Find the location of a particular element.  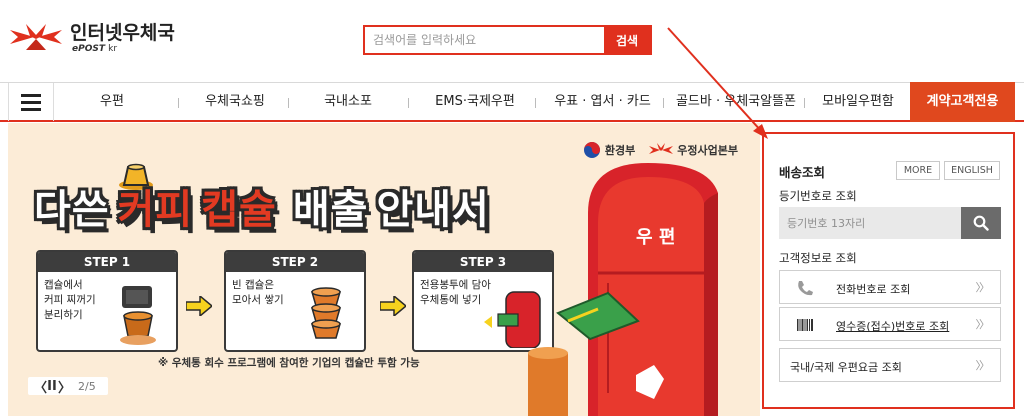

contract-customer-button: 계약고객전용 is located at coordinates (962, 102).